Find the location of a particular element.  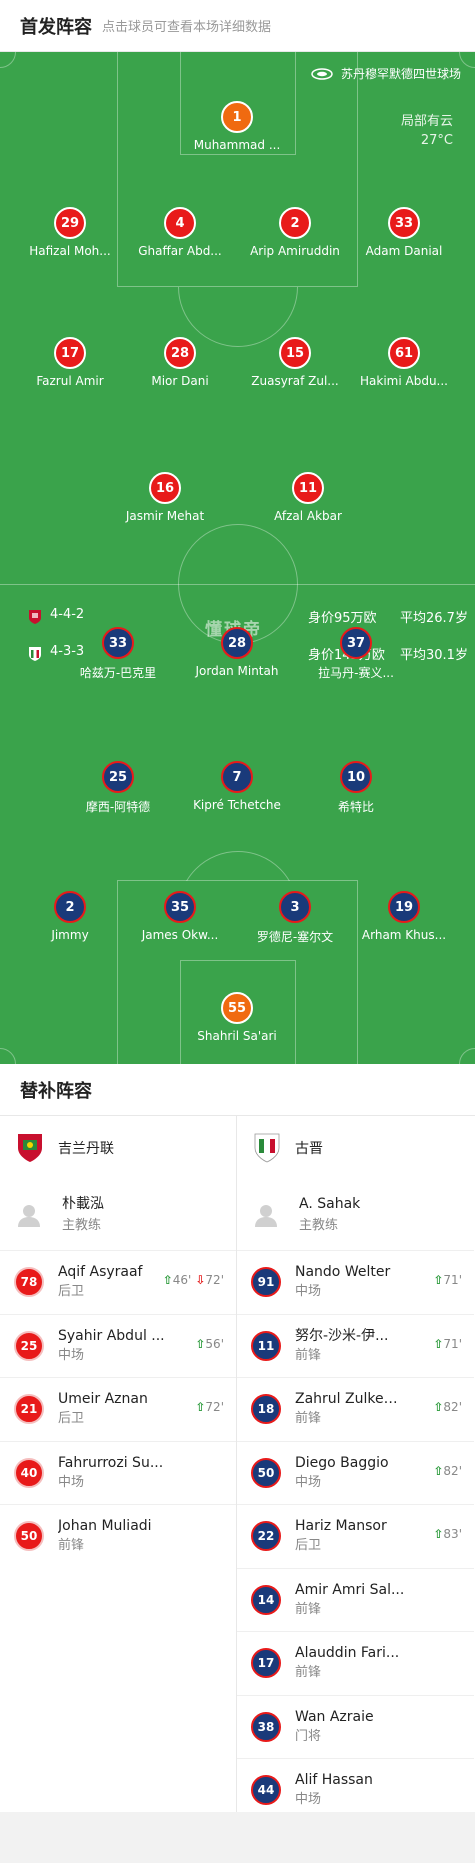

player-marker: 28 Mior Dani is located at coordinates (180, 362).